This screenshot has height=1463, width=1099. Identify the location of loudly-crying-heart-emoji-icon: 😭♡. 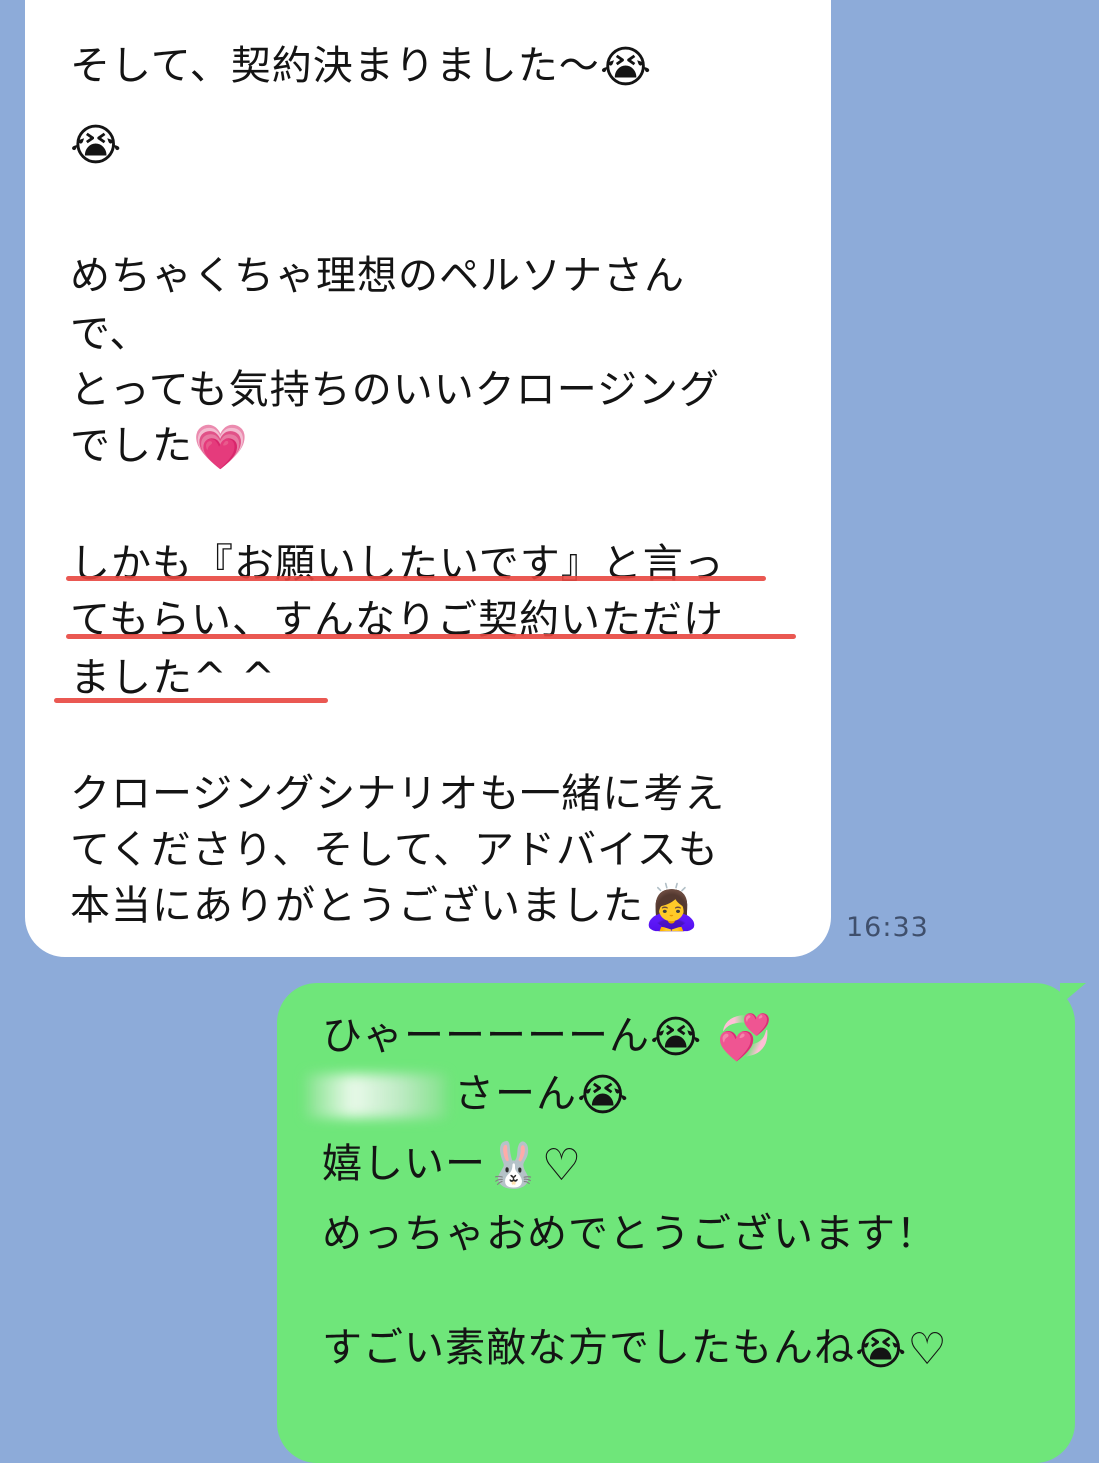
(901, 1349).